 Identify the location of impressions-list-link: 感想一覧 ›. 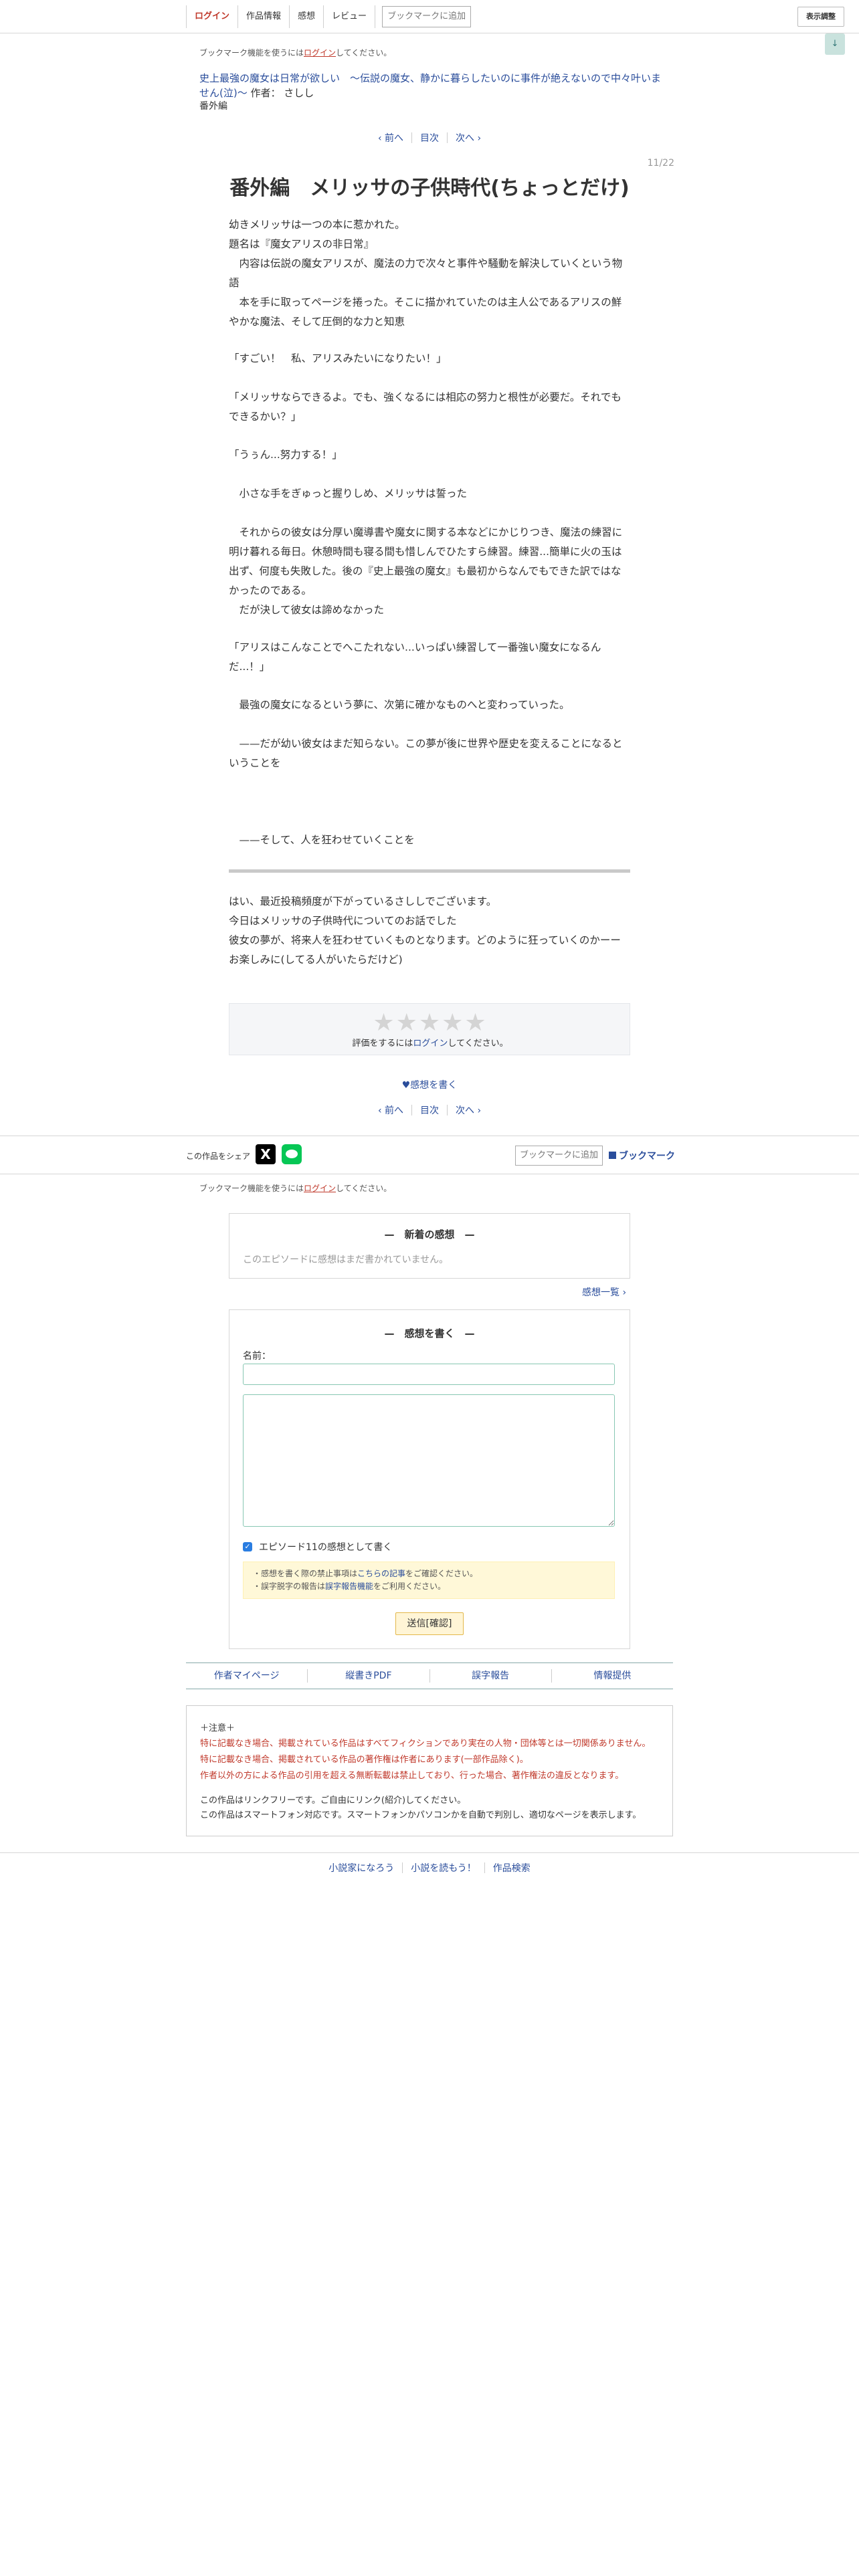
(604, 1292).